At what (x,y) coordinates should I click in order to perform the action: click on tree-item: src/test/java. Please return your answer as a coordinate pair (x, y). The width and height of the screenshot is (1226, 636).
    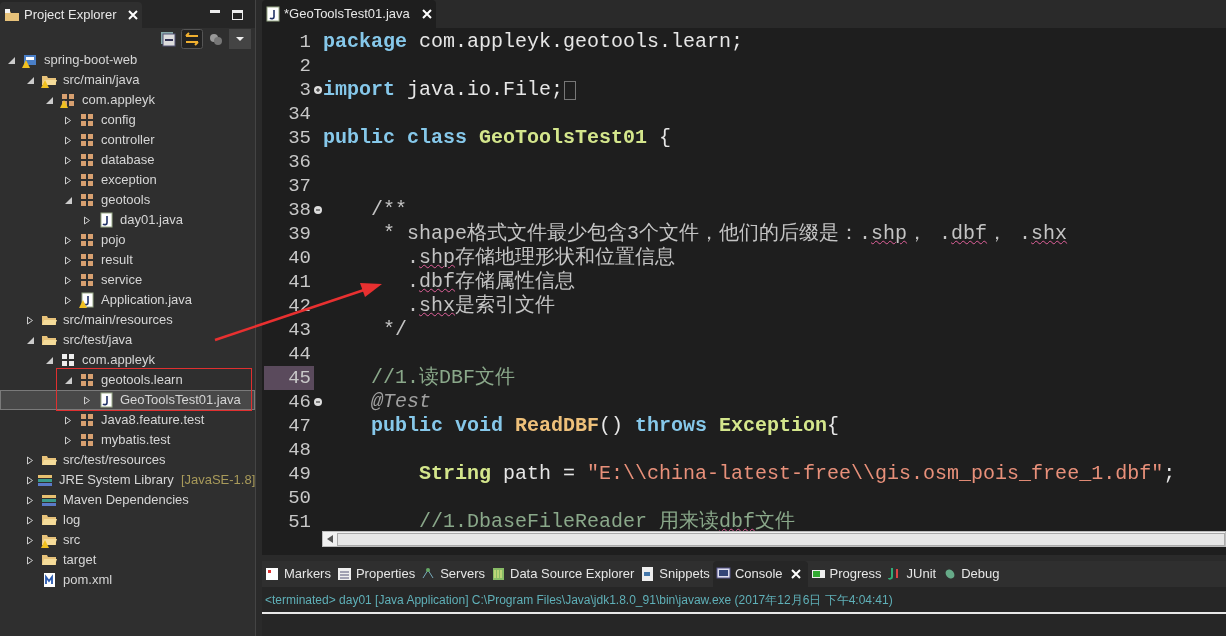
    Looking at the image, I should click on (127, 340).